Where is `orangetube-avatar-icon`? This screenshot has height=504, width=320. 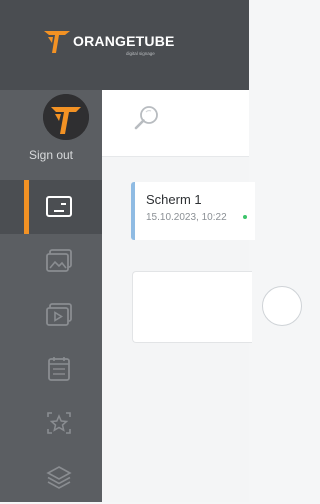
orangetube-avatar-icon is located at coordinates (66, 117).